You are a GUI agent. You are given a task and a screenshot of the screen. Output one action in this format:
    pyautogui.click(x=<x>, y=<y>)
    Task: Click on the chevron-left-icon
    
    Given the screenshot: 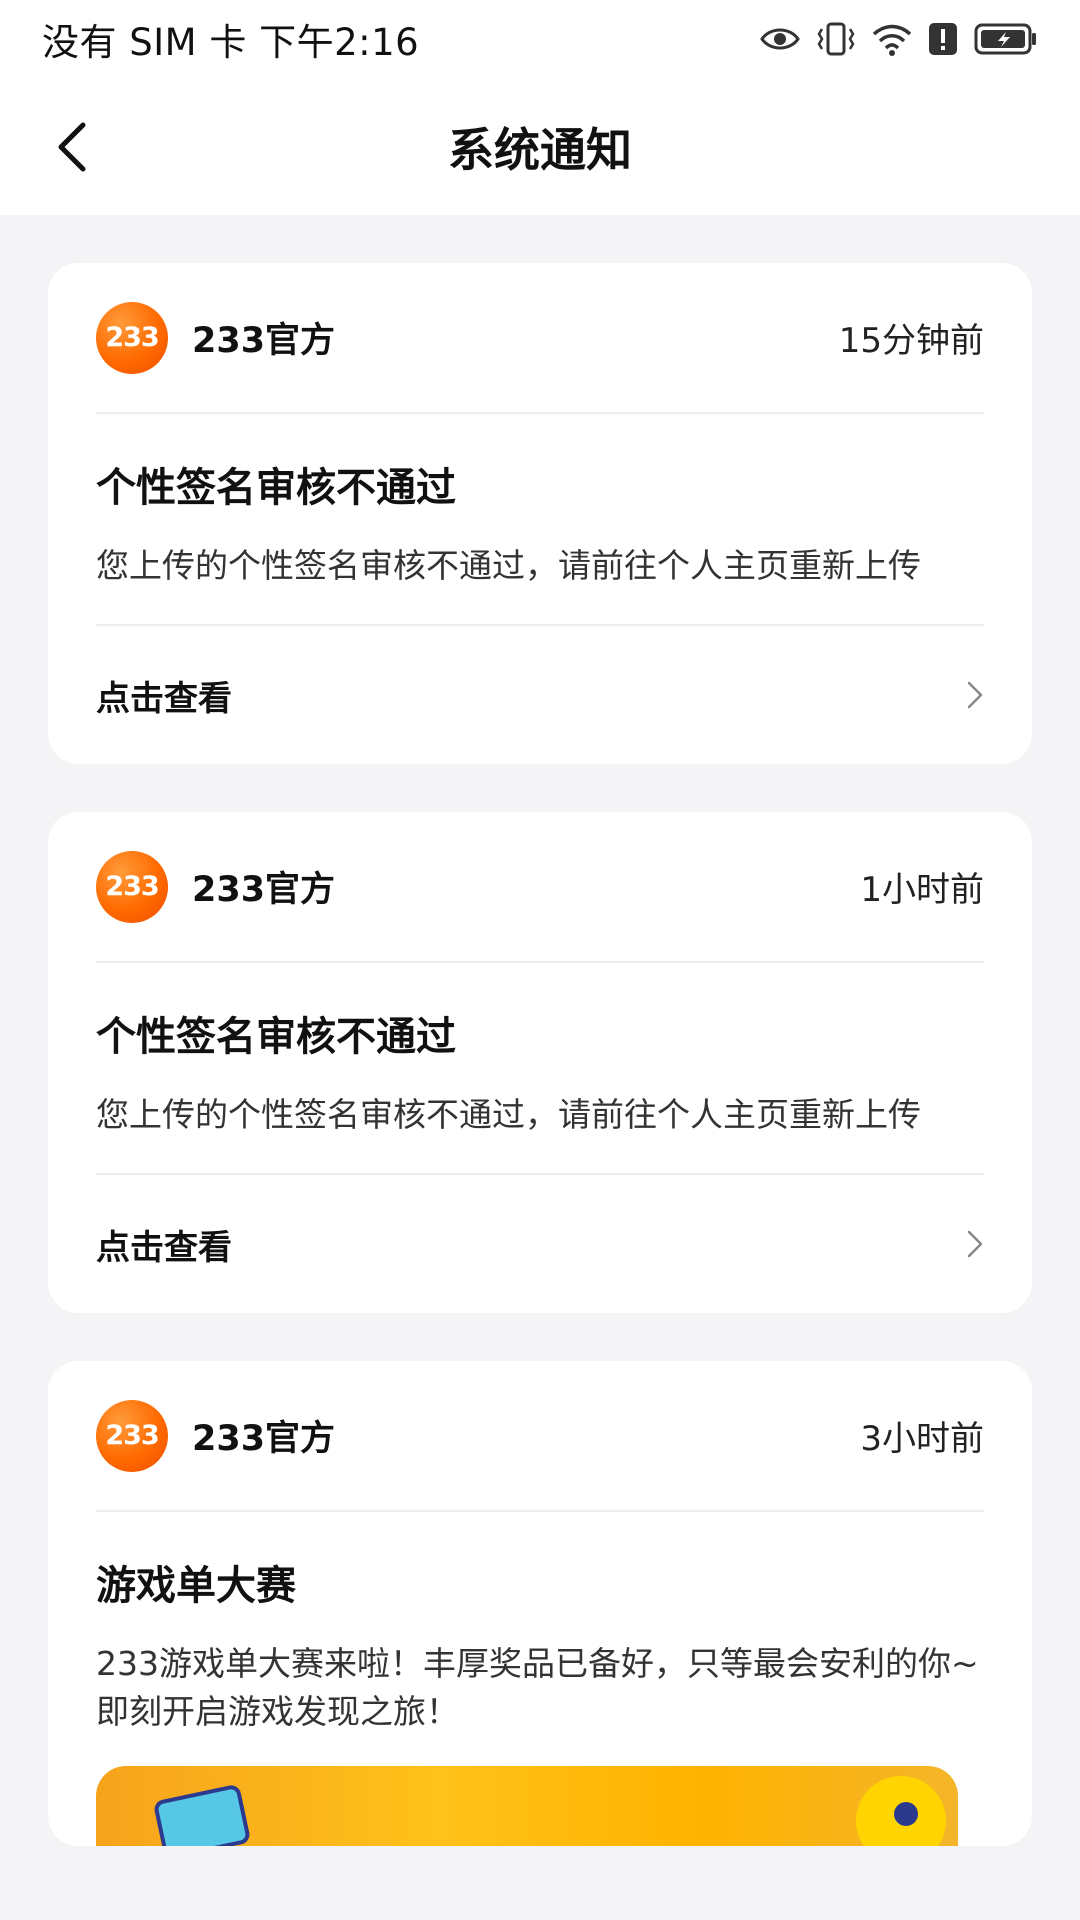 What is the action you would take?
    pyautogui.click(x=72, y=147)
    